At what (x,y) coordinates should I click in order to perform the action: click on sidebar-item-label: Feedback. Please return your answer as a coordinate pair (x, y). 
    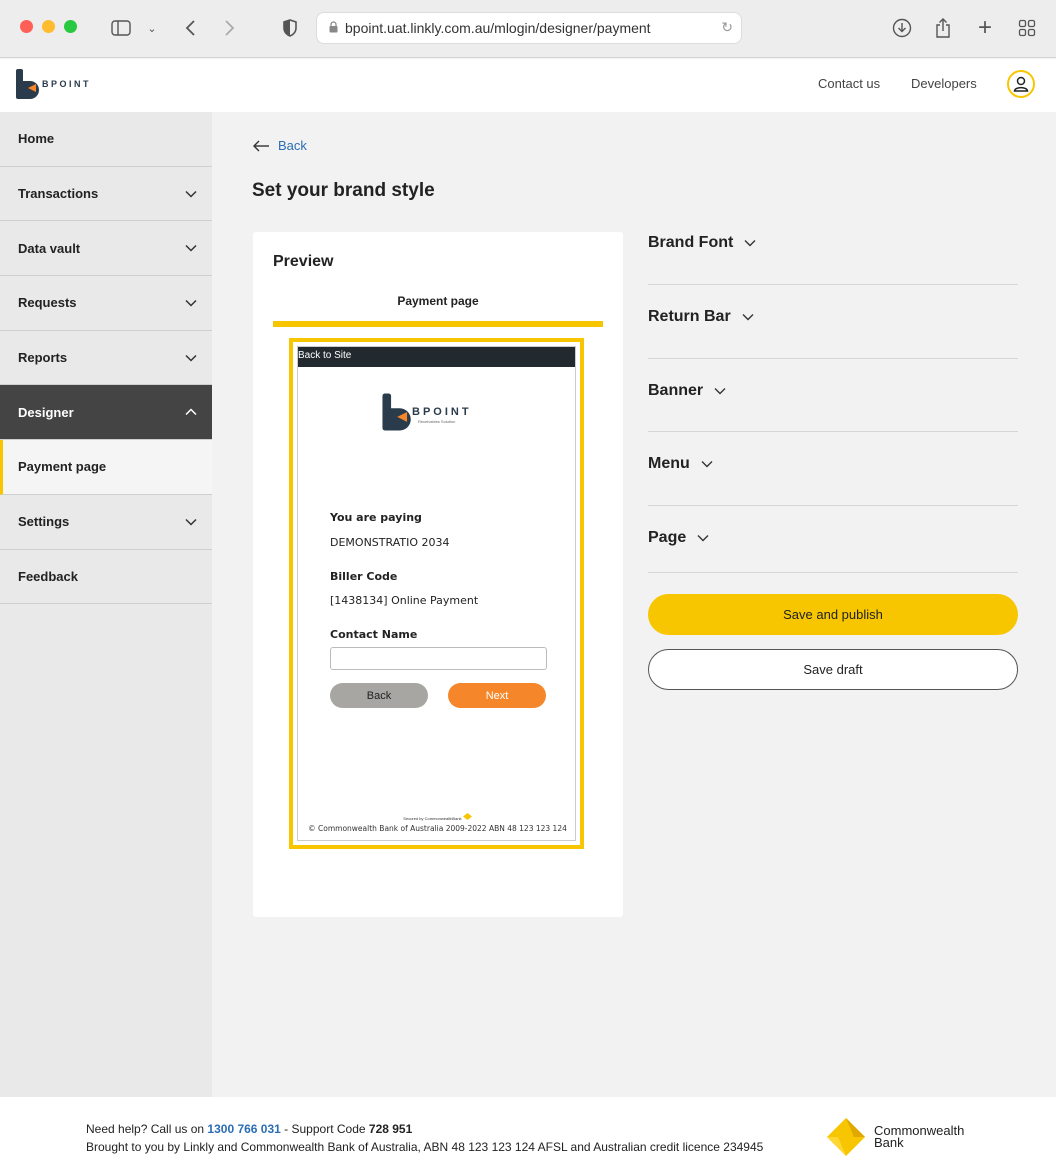
    Looking at the image, I should click on (48, 576).